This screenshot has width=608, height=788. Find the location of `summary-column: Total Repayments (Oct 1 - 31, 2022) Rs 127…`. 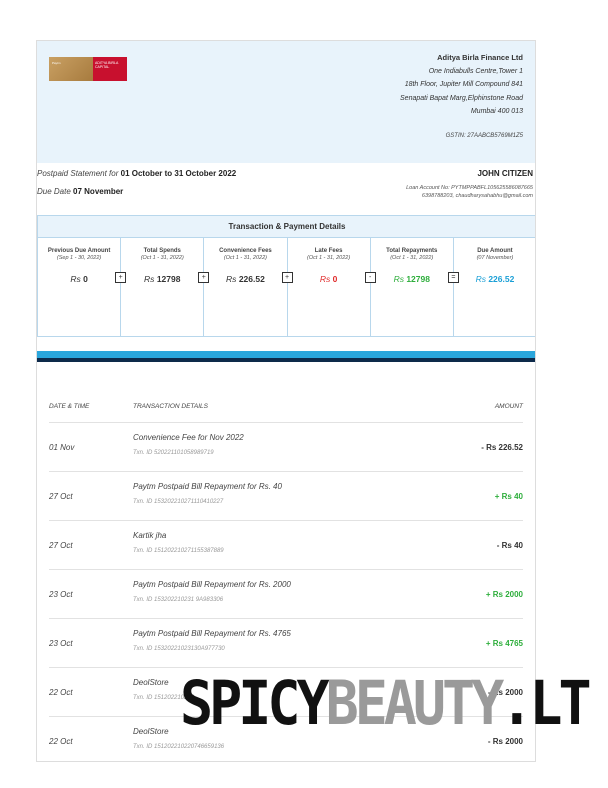

summary-column: Total Repayments (Oct 1 - 31, 2022) Rs 127… is located at coordinates (415, 287).